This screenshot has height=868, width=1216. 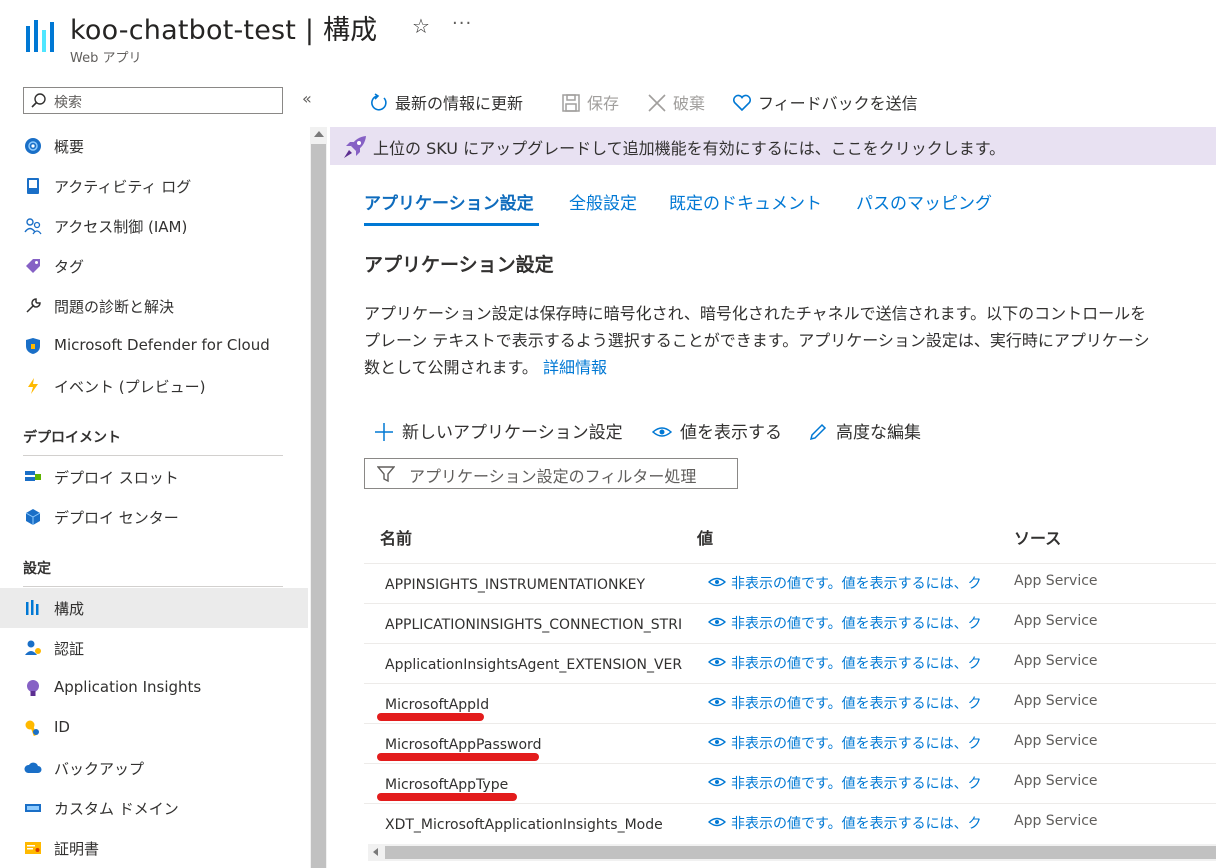 I want to click on horizontal-scrollbar, so click(x=792, y=852).